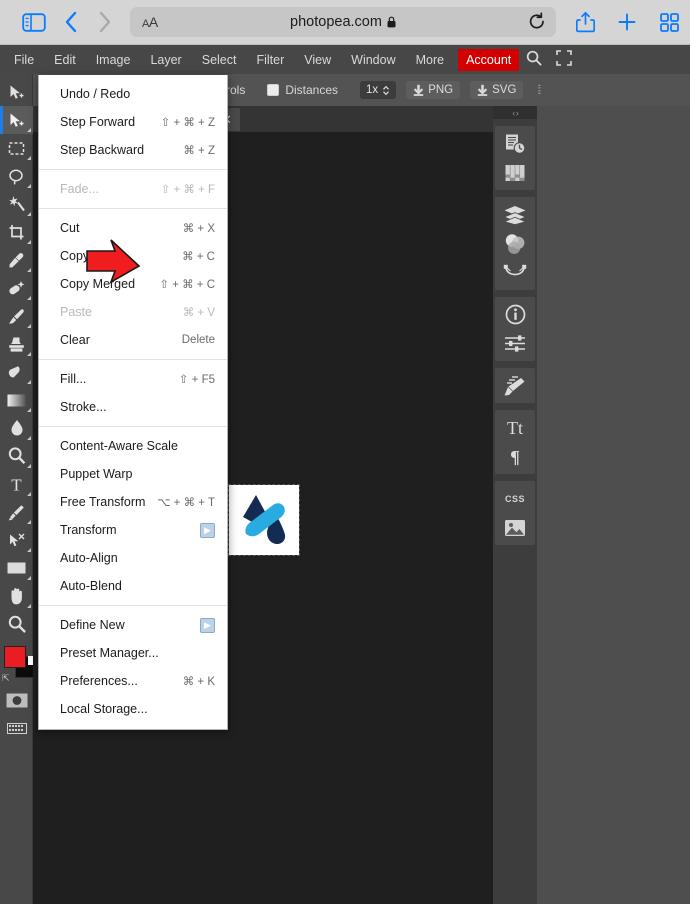 The height and width of the screenshot is (904, 690). I want to click on plus-icon, so click(627, 22).